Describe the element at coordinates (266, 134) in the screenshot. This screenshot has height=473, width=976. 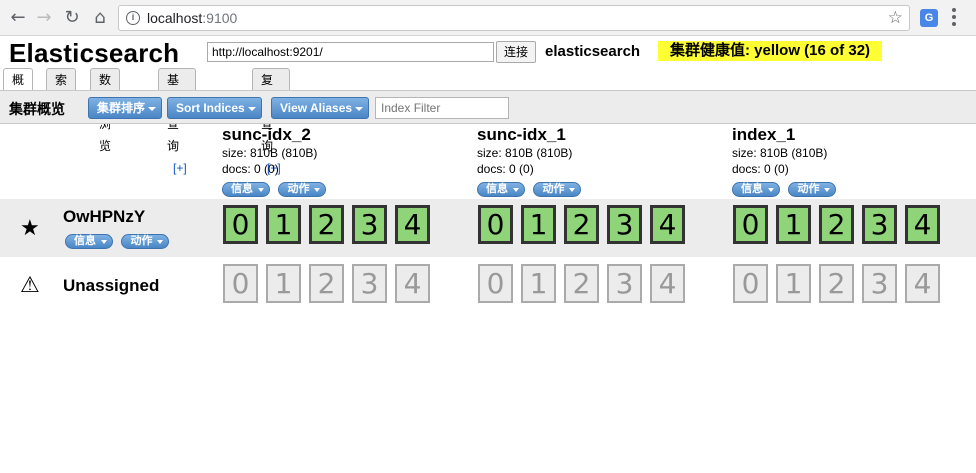
I see `index-name: sunc-idx_2` at that location.